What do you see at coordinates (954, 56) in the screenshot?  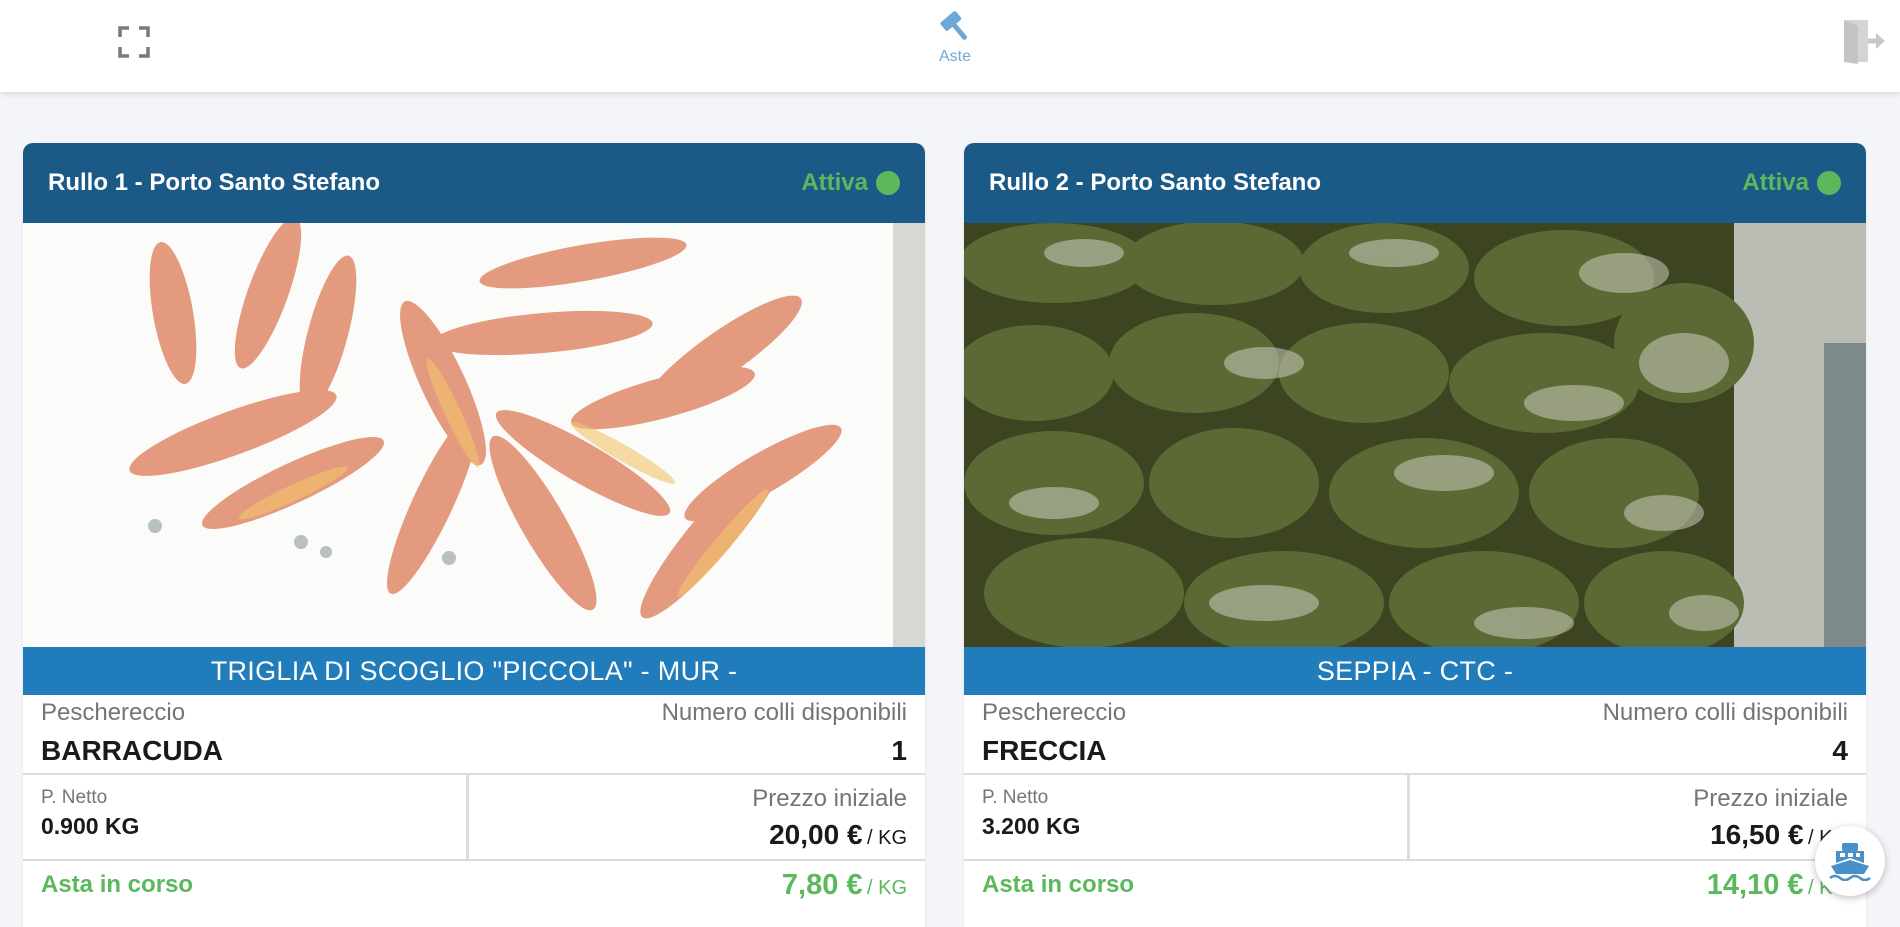 I see `nav-tab-aste-label: Aste` at bounding box center [954, 56].